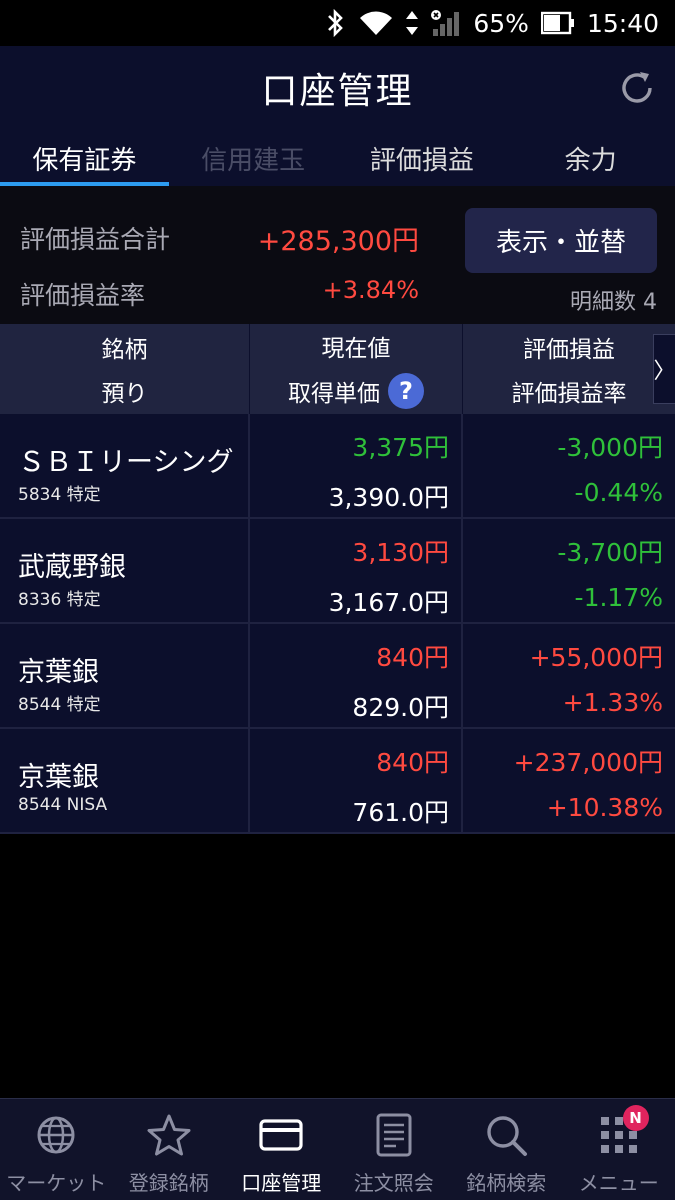 The height and width of the screenshot is (1200, 675). Describe the element at coordinates (406, 391) in the screenshot. I see `help-icon: ?` at that location.